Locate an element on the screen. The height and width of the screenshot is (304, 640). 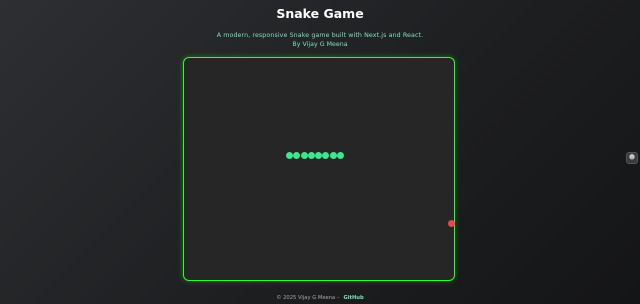
page-title: Snake Game is located at coordinates (320, 13).